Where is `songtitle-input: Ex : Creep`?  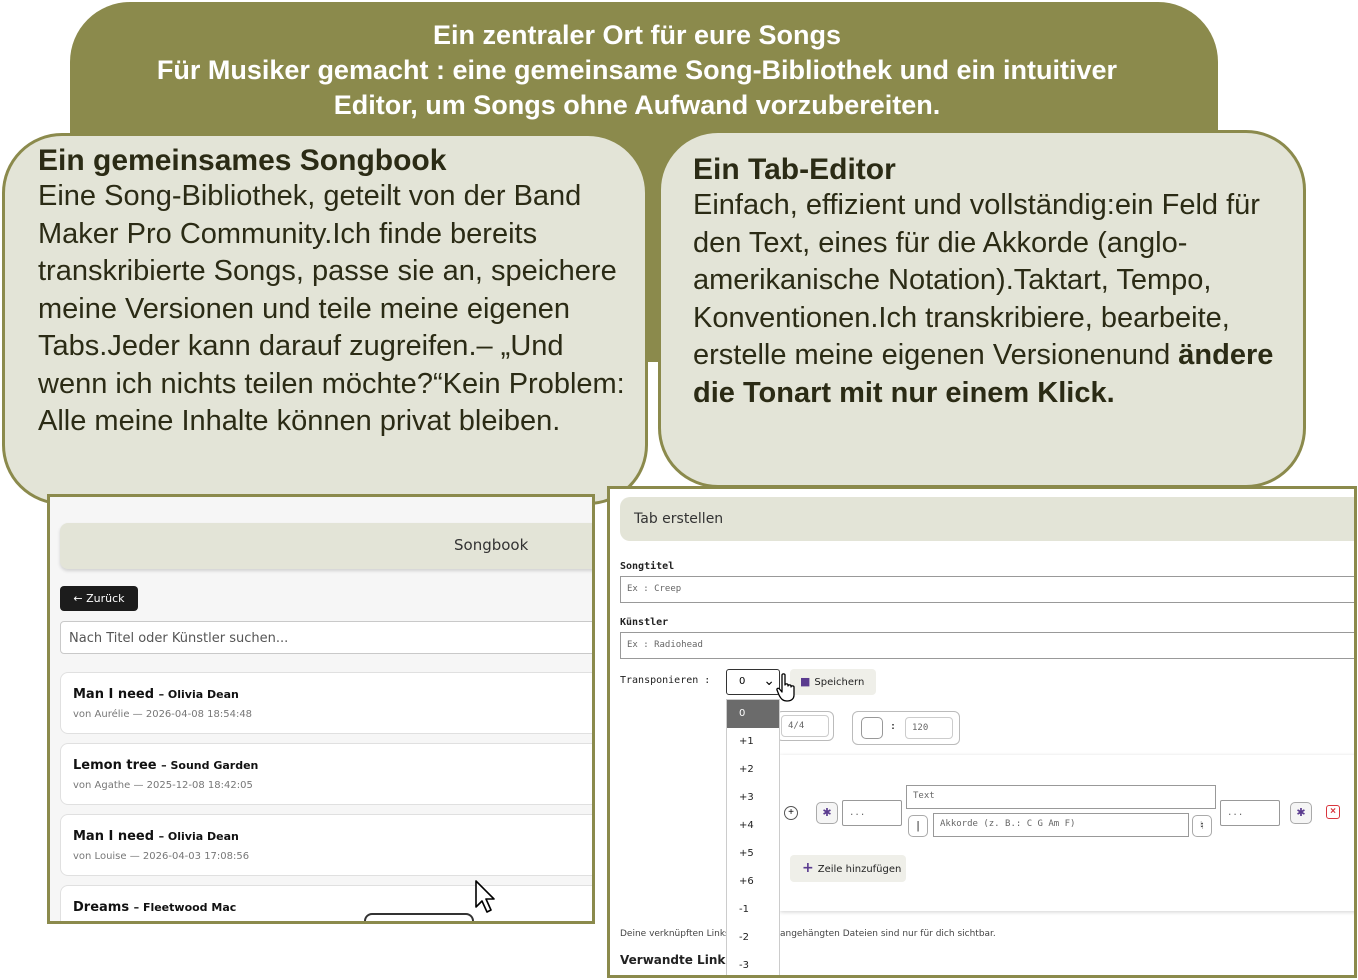
songtitle-input: Ex : Creep is located at coordinates (987, 589).